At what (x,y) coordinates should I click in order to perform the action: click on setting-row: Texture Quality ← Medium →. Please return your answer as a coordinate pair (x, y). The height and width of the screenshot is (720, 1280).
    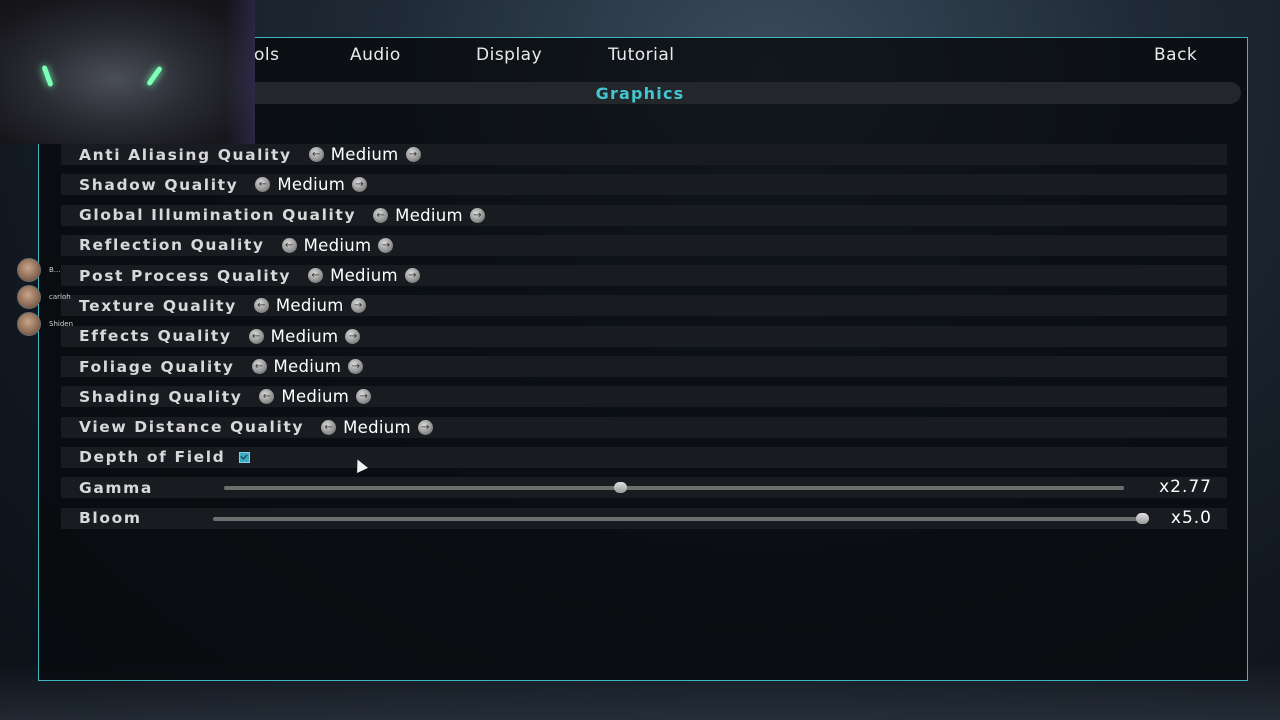
    Looking at the image, I should click on (644, 306).